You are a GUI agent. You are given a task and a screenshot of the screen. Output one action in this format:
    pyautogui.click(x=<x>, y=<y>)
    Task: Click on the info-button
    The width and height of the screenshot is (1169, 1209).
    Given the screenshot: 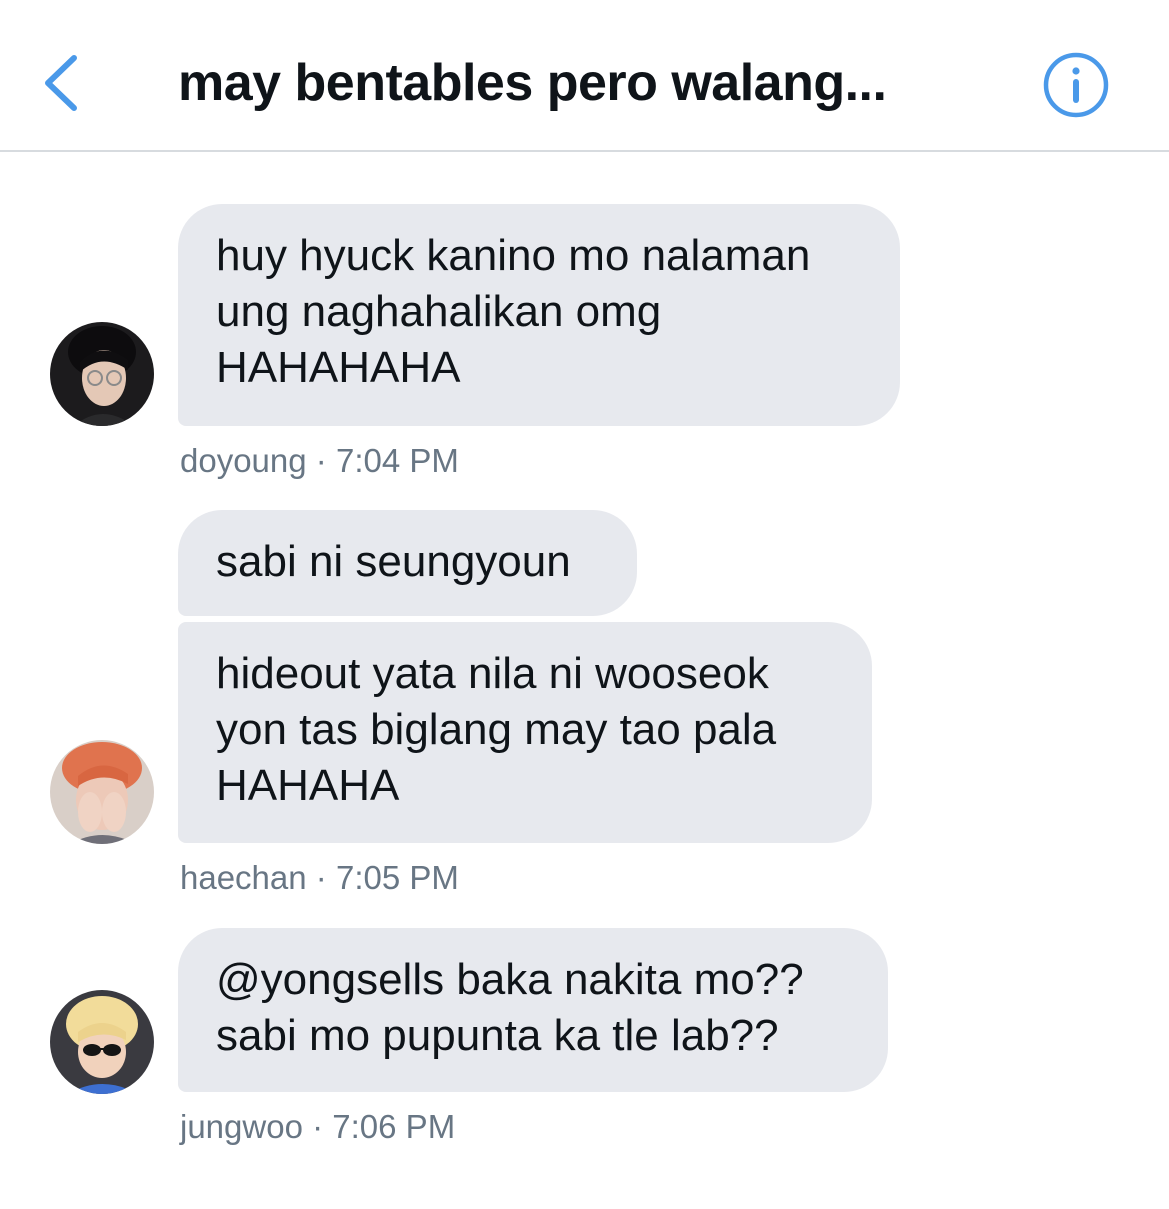 What is the action you would take?
    pyautogui.click(x=1076, y=85)
    